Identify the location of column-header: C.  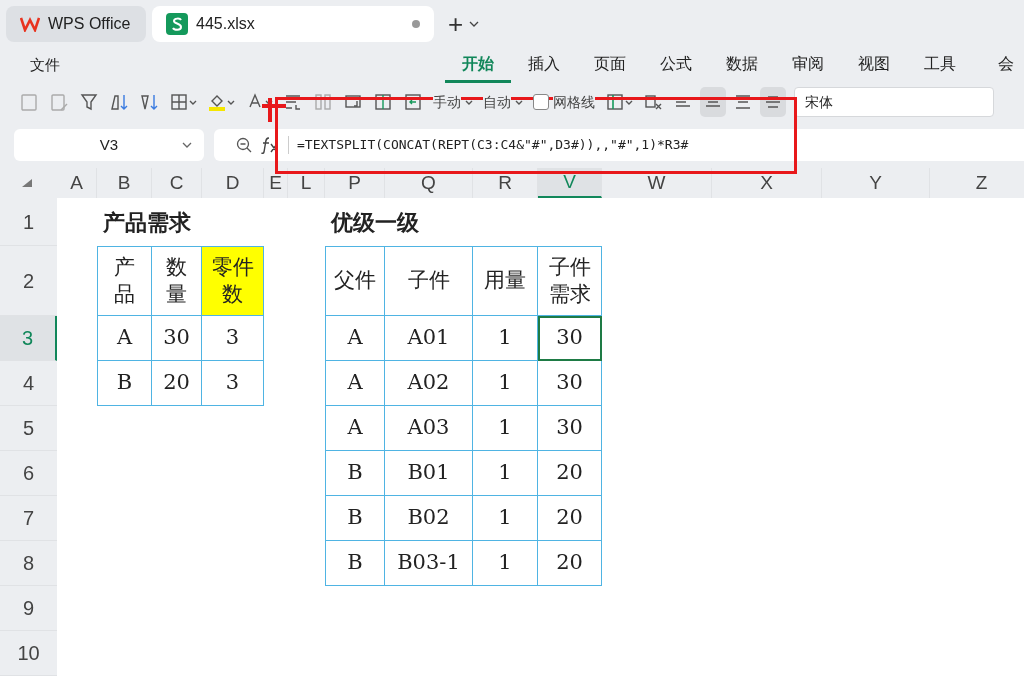
(177, 183).